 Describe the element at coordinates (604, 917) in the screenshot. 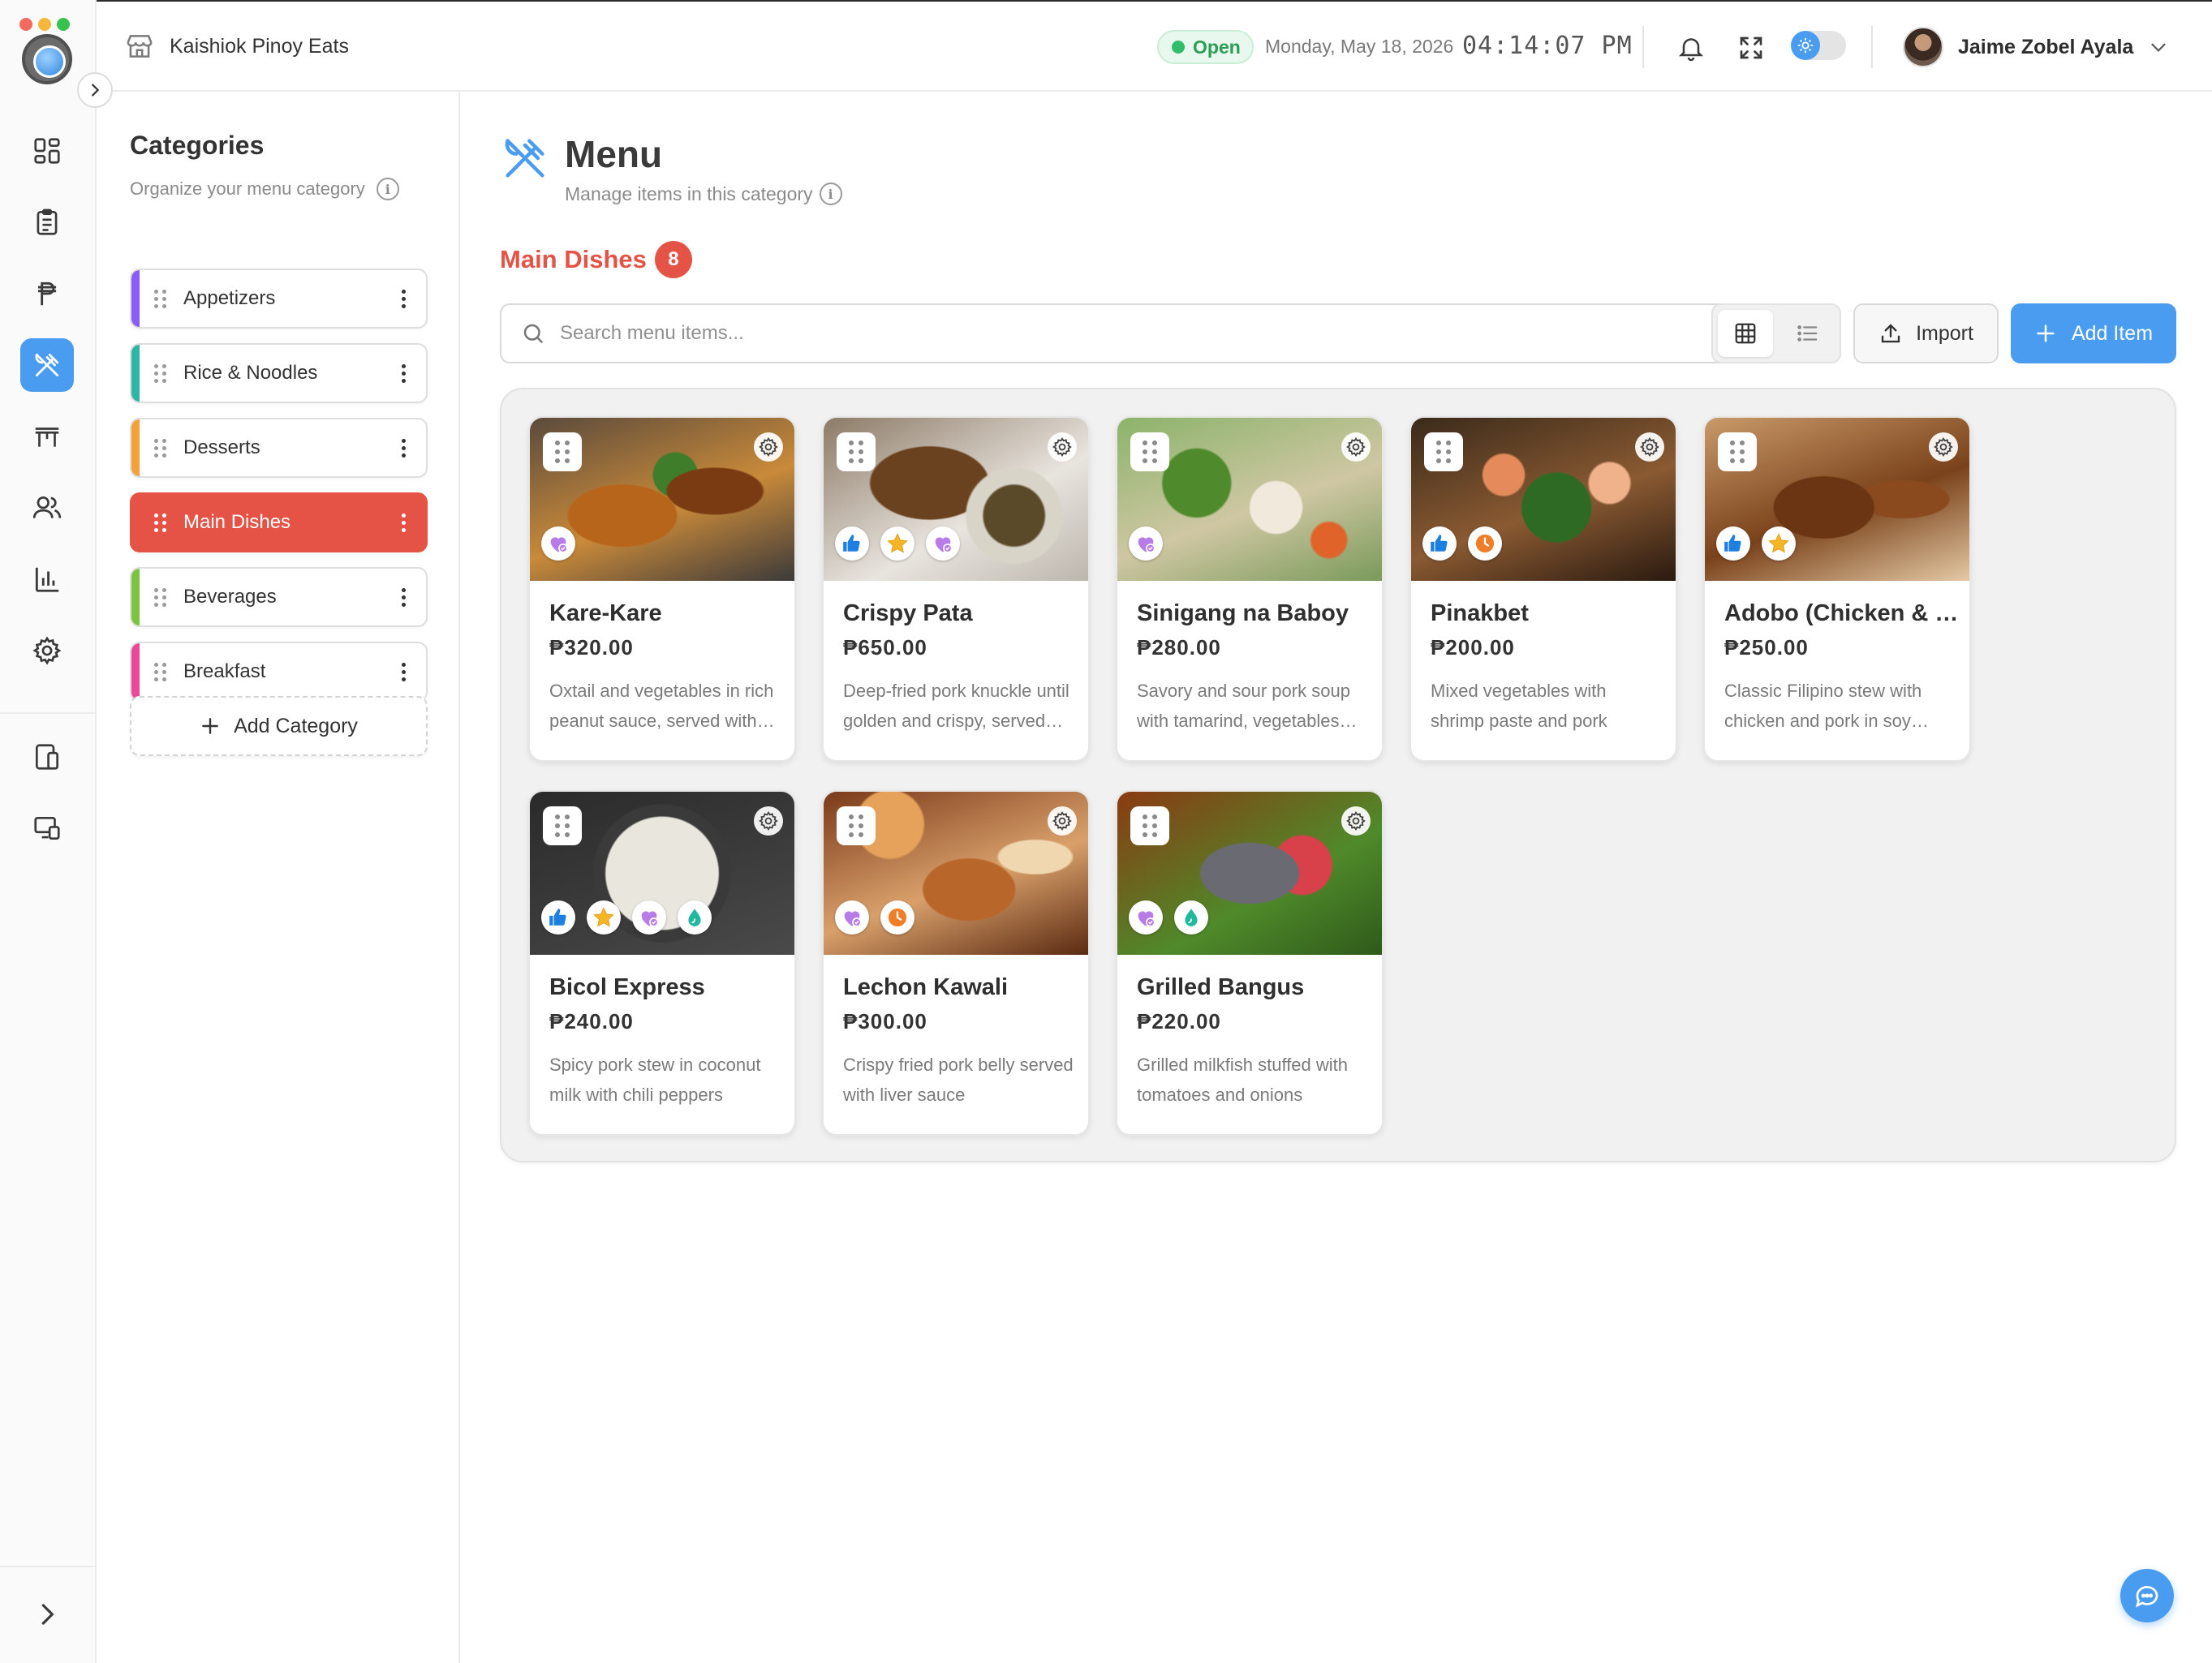

I see `star-icon` at that location.